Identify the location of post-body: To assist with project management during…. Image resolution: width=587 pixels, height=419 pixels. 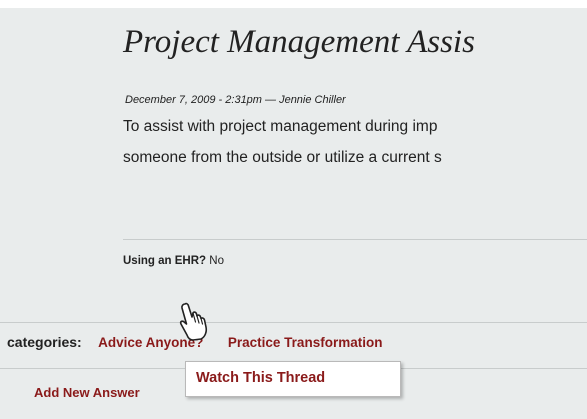
(355, 142).